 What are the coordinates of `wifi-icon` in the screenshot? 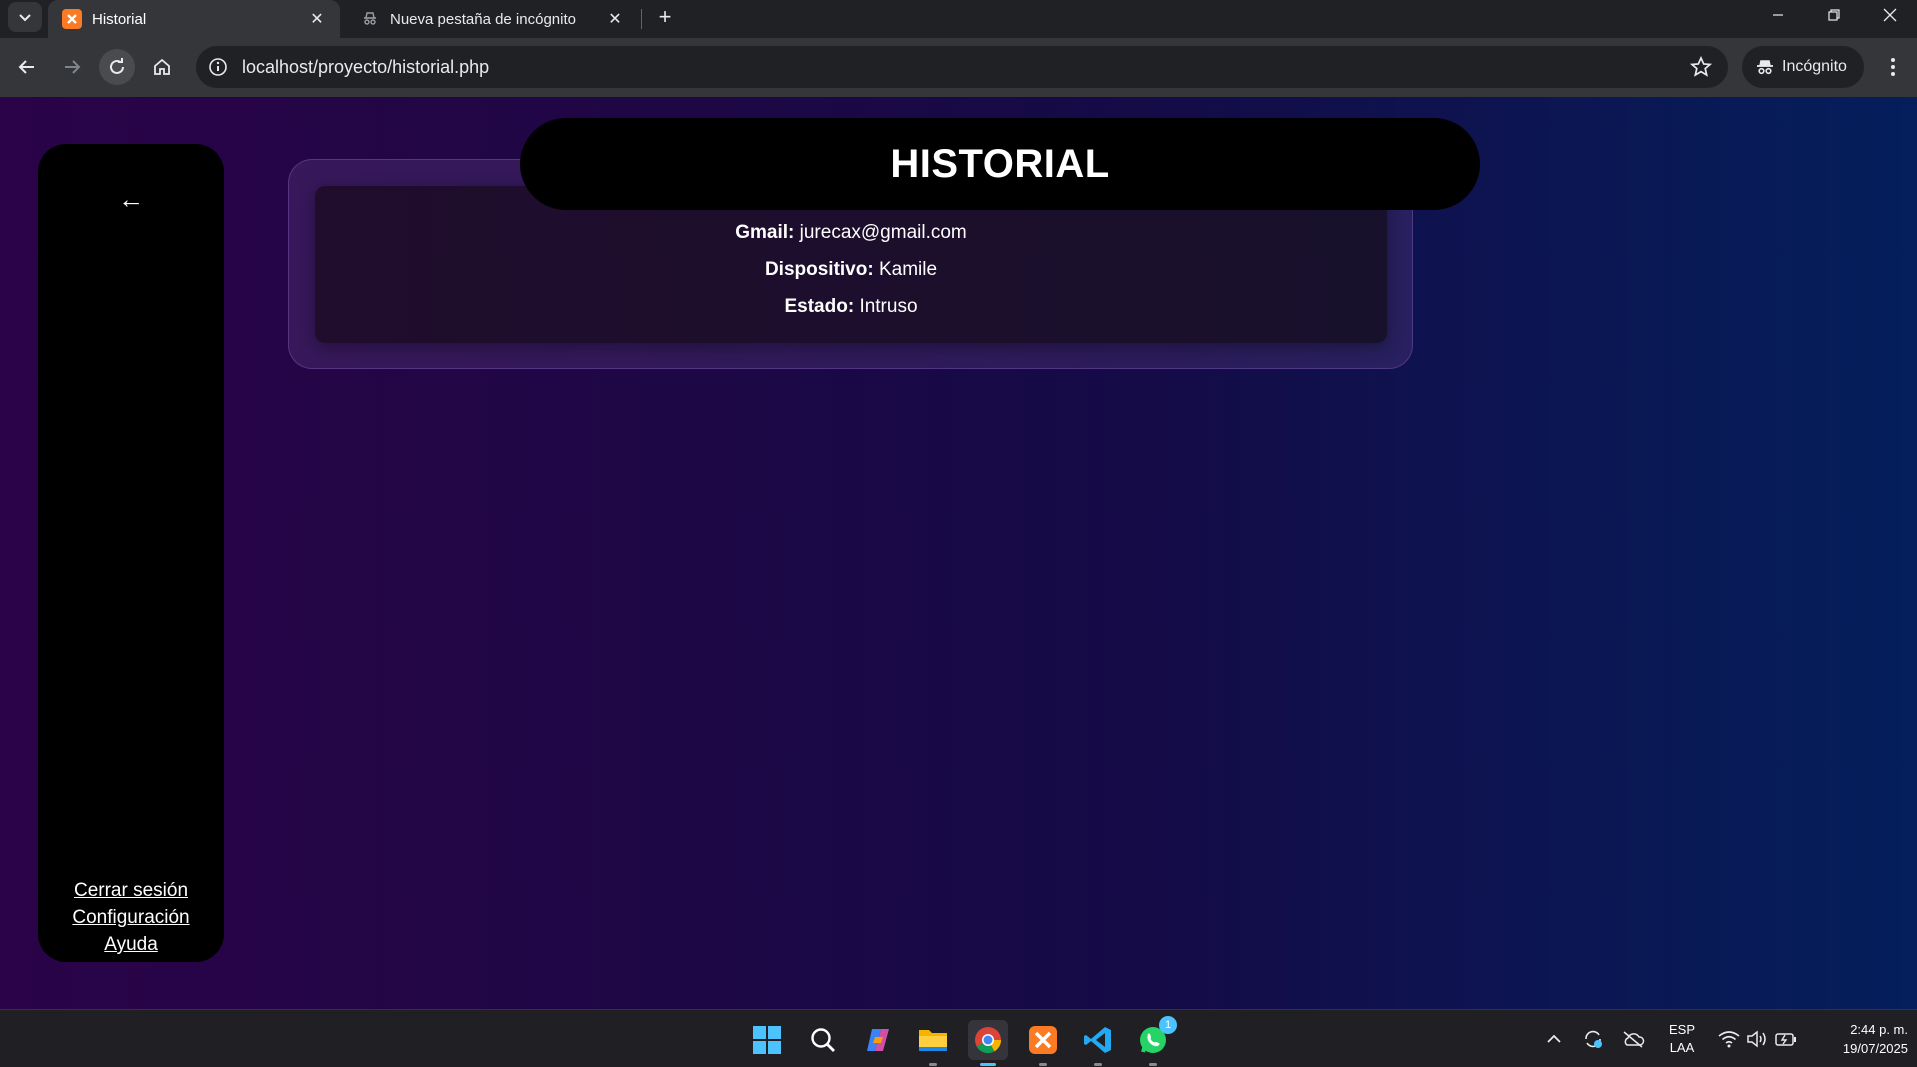 It's located at (1729, 1039).